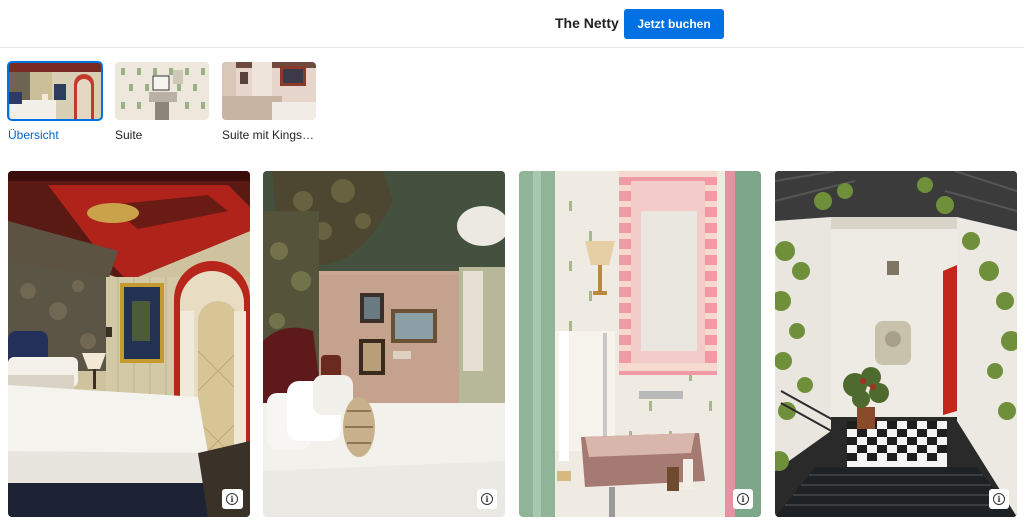 The width and height of the screenshot is (1024, 523). Describe the element at coordinates (55, 91) in the screenshot. I see `tab-overview-thumbnail` at that location.